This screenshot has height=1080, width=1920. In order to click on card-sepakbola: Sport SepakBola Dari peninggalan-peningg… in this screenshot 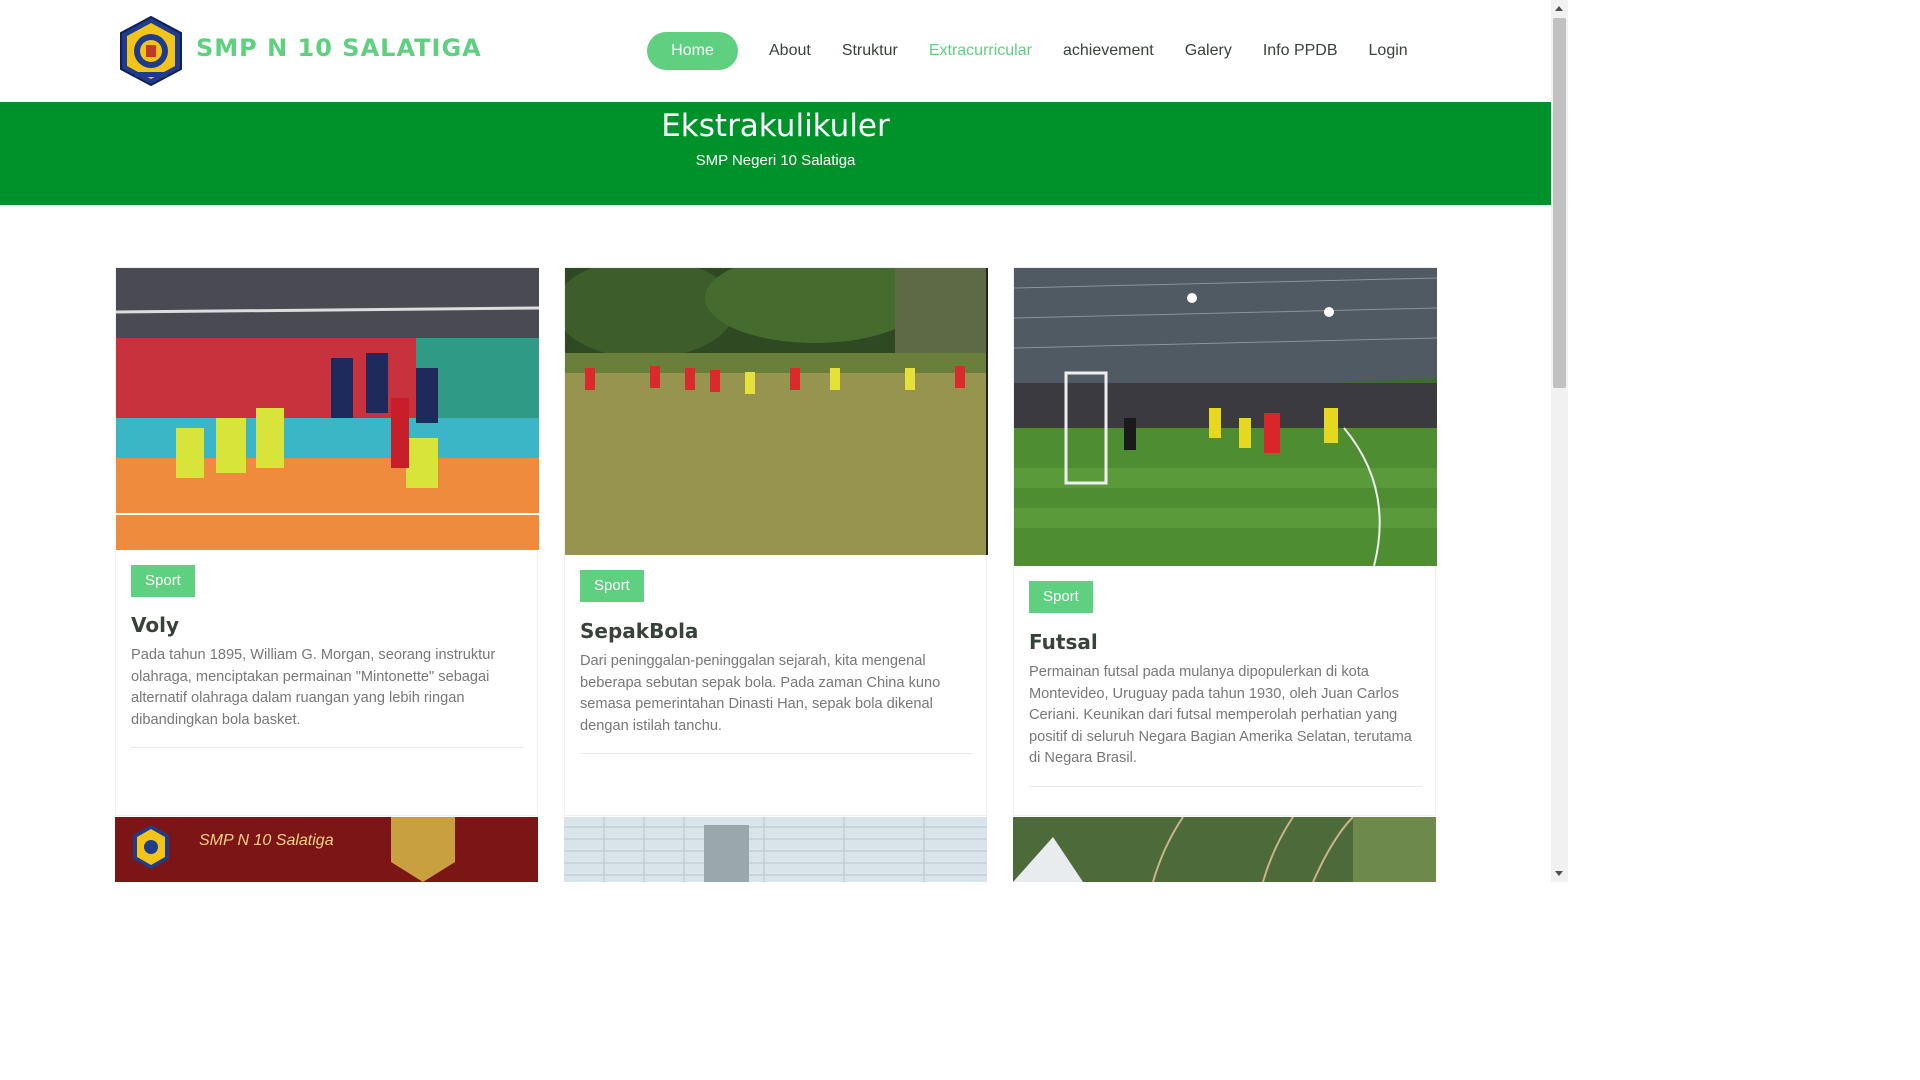, I will do `click(776, 541)`.